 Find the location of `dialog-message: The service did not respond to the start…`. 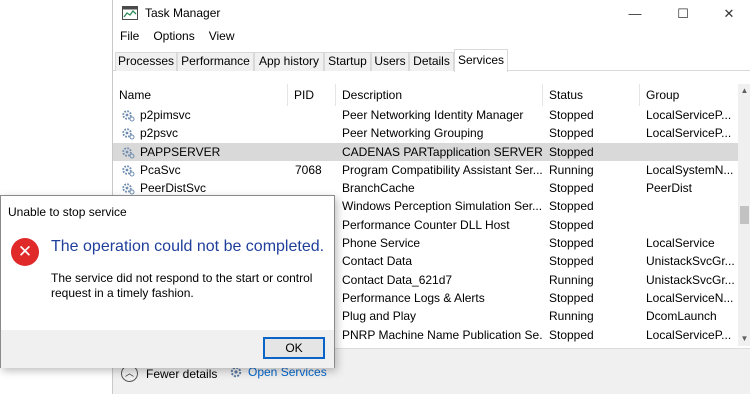

dialog-message: The service did not respond to the start… is located at coordinates (182, 285).